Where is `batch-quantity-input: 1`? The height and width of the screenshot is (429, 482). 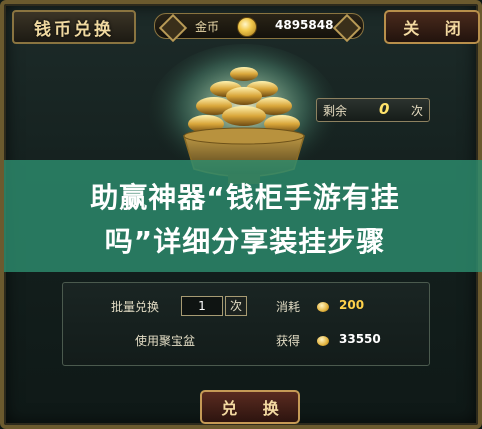 batch-quantity-input: 1 is located at coordinates (202, 306).